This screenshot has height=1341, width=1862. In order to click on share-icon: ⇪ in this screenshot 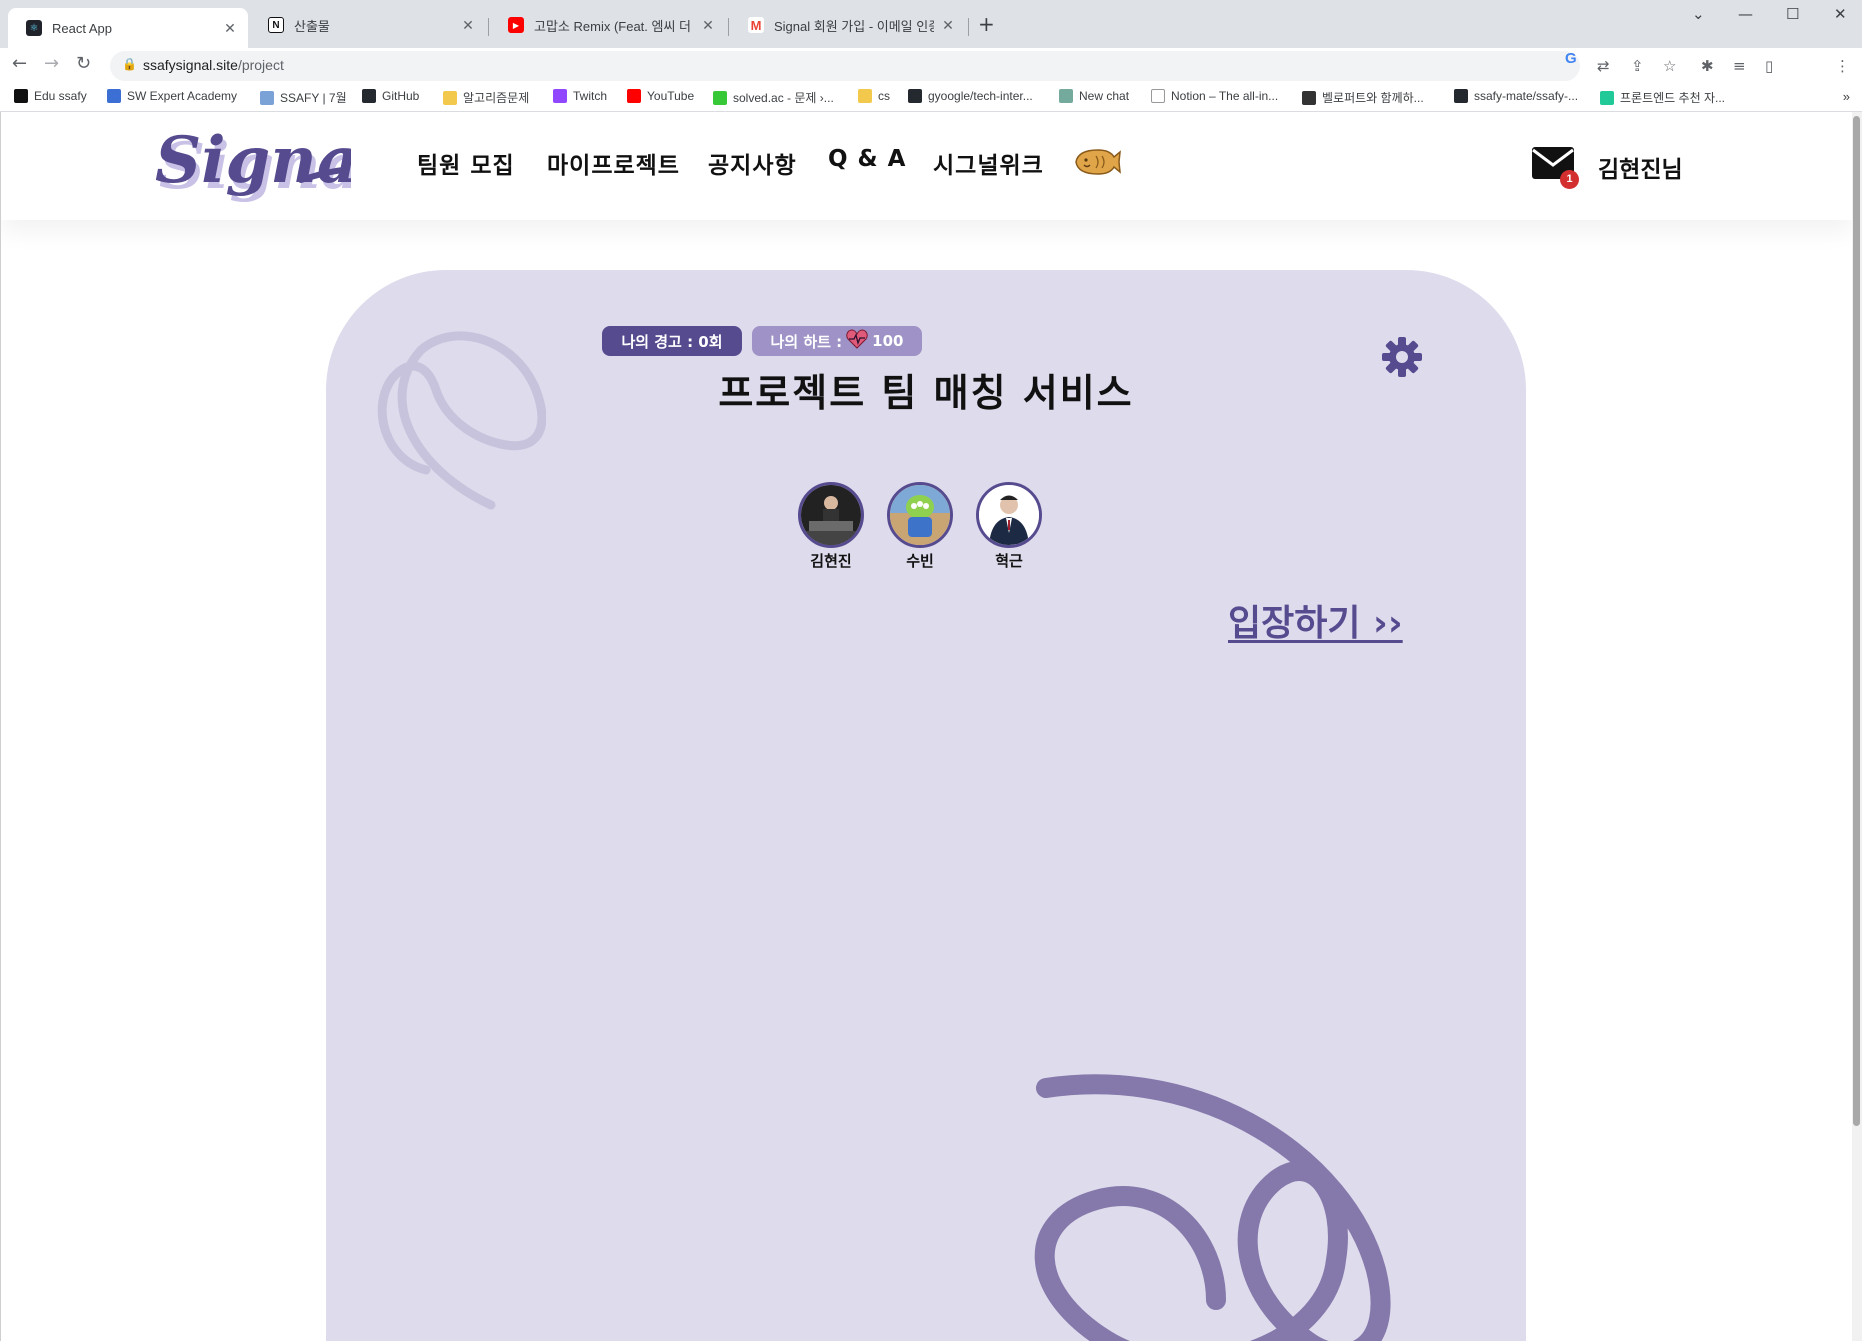, I will do `click(1637, 66)`.